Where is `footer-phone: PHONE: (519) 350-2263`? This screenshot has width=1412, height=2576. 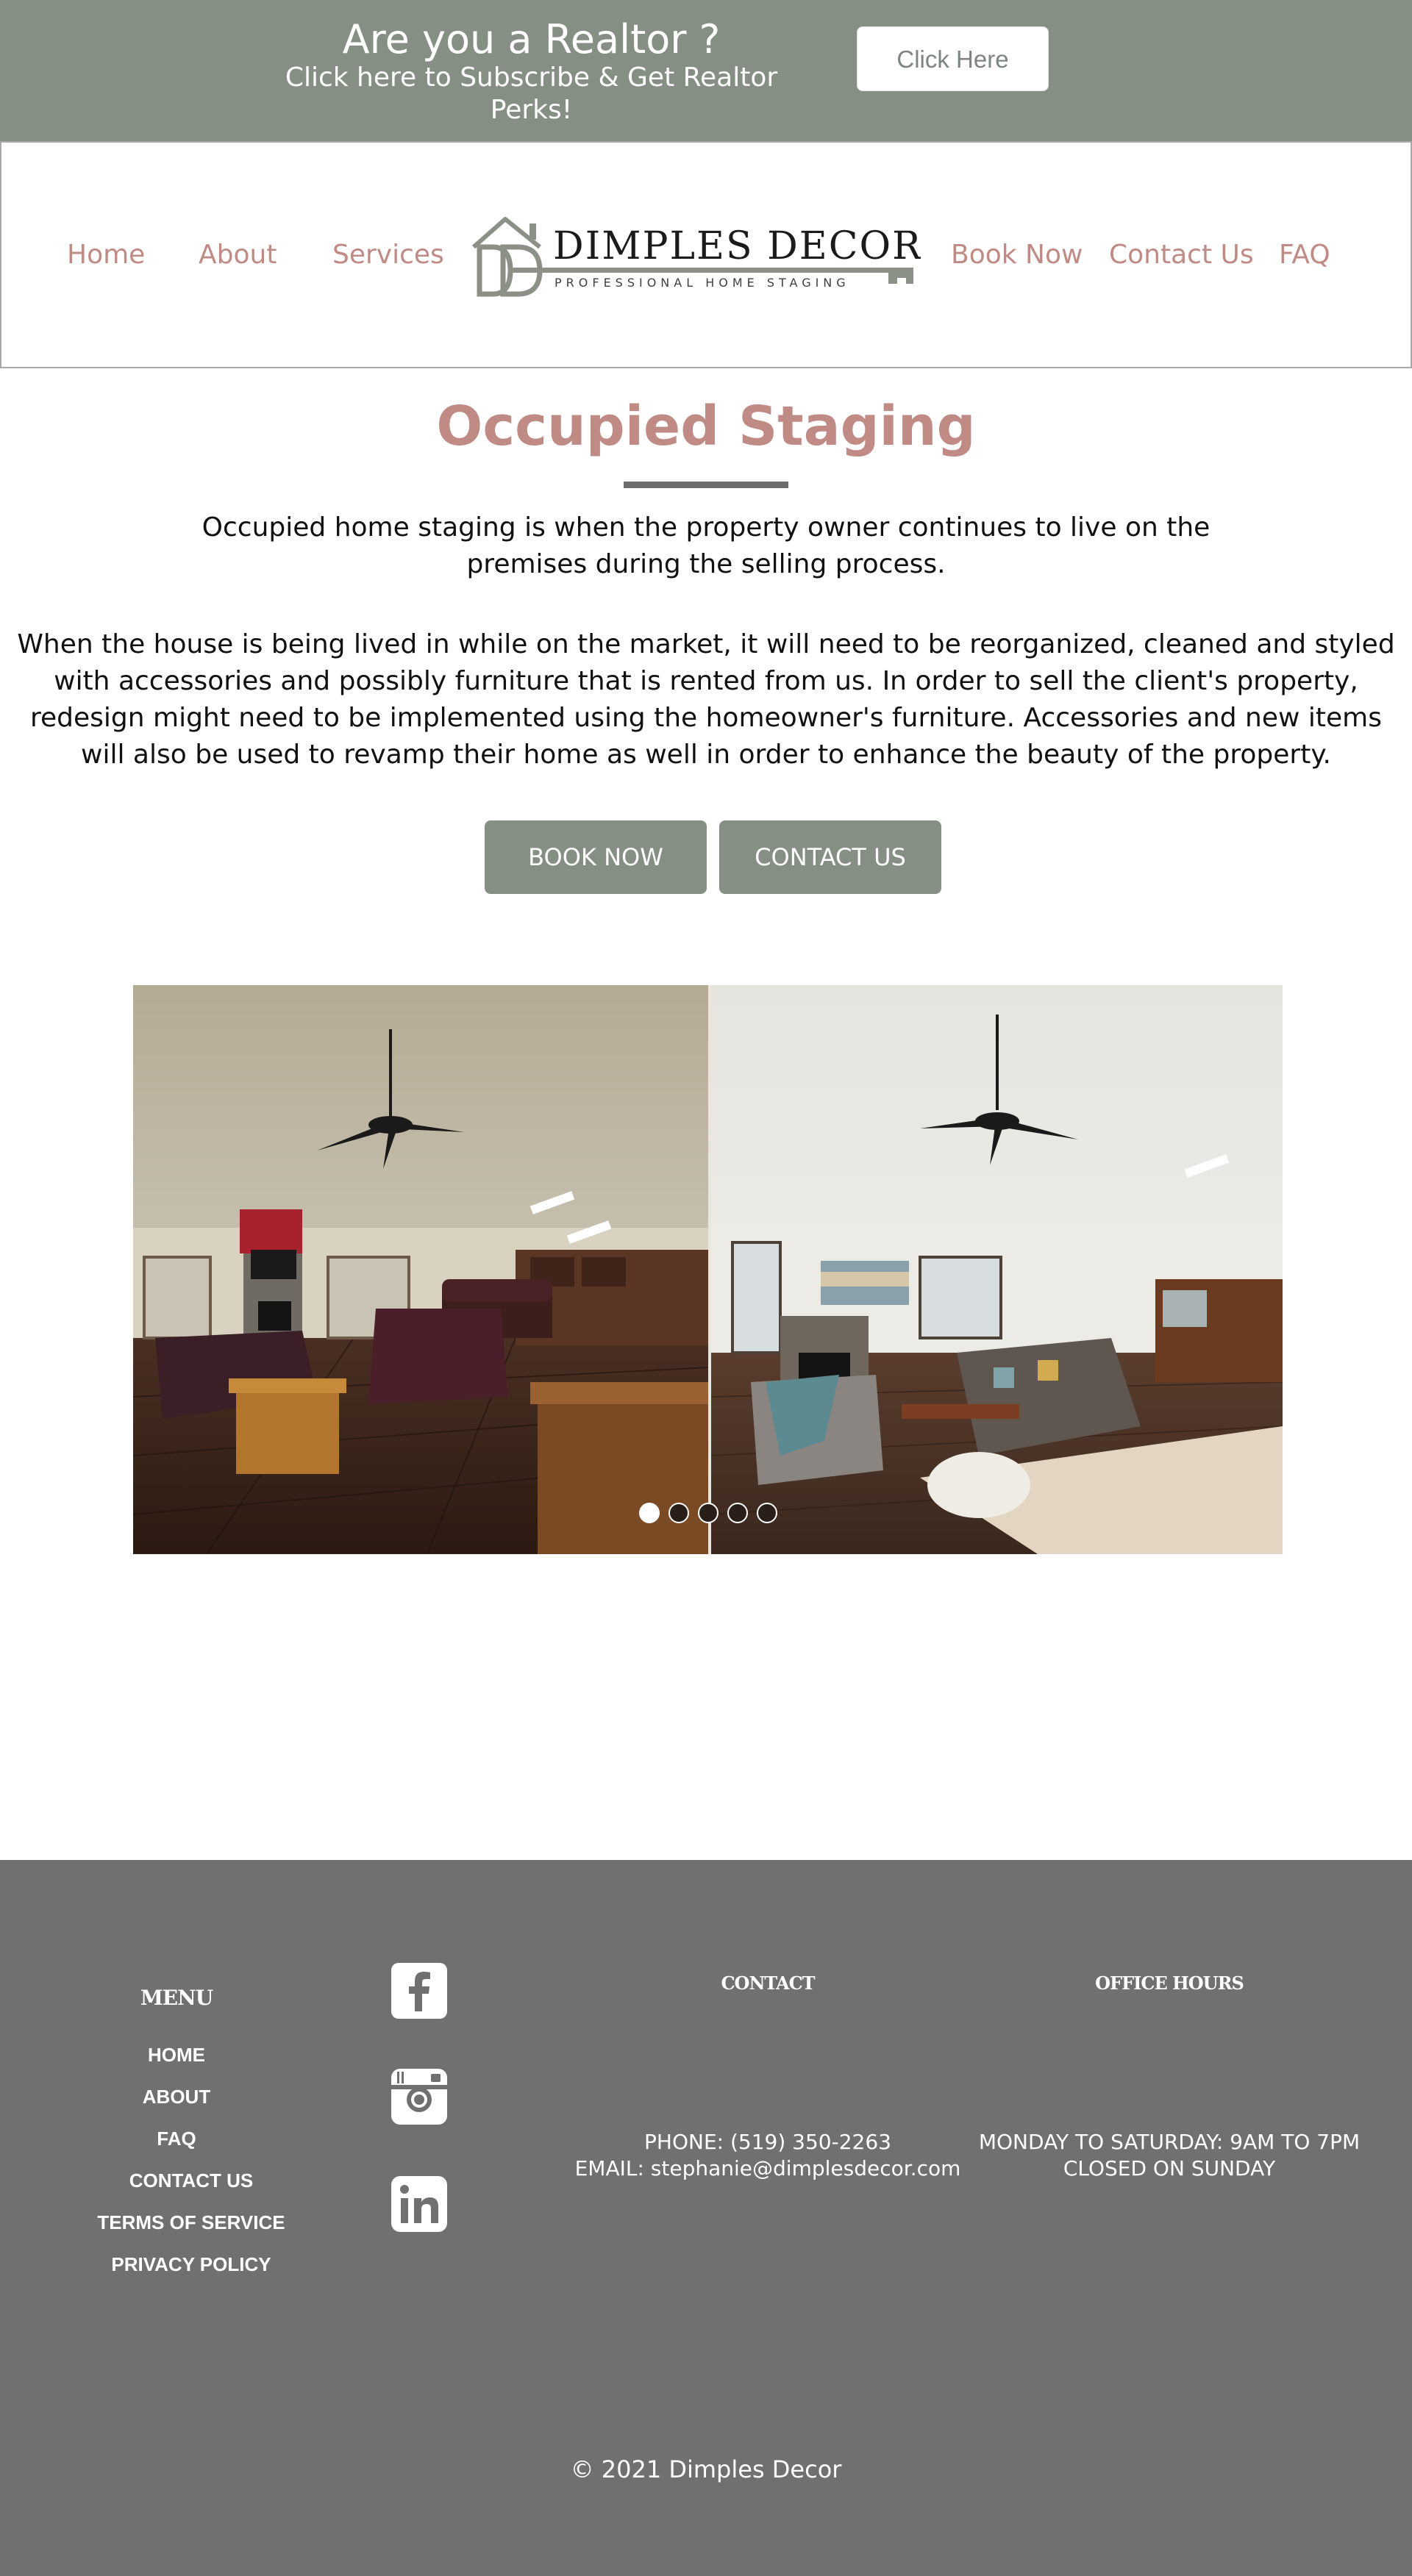 footer-phone: PHONE: (519) 350-2263 is located at coordinates (767, 2142).